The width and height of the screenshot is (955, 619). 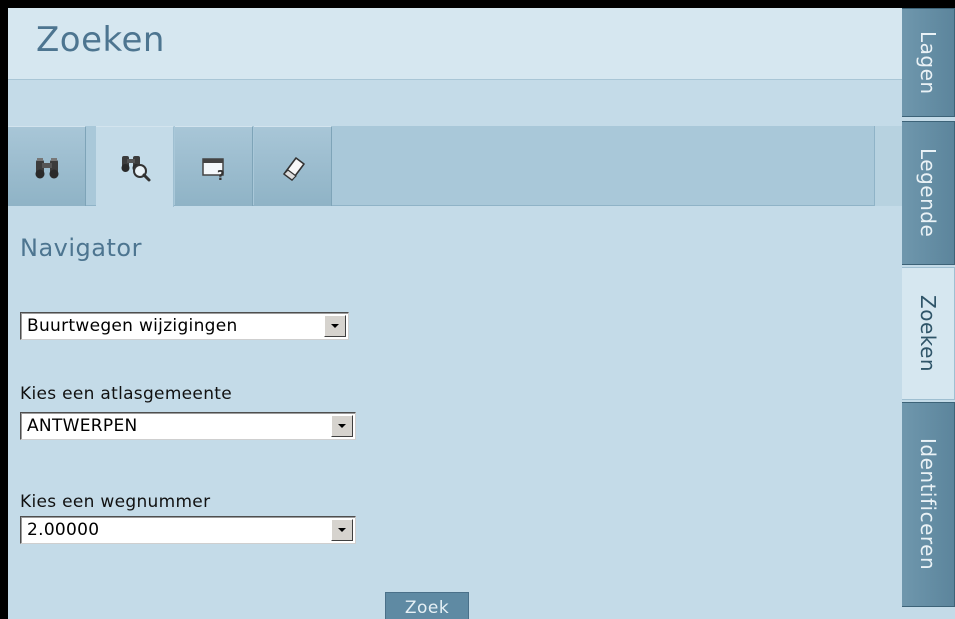 I want to click on toolbar-end, so click(x=888, y=166).